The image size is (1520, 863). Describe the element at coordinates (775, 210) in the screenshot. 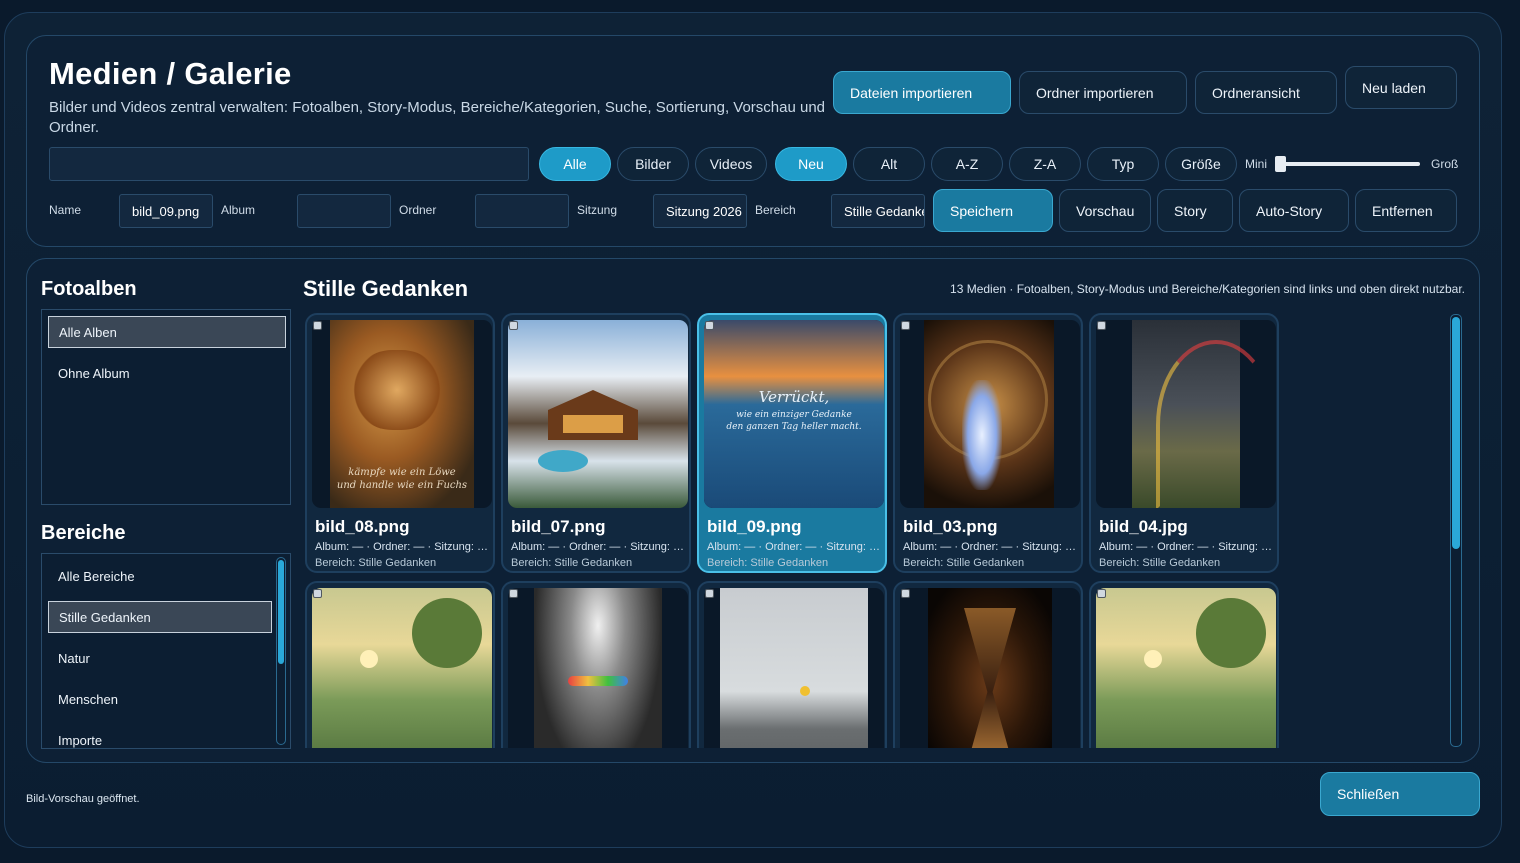

I see `area-label: Bereich` at that location.